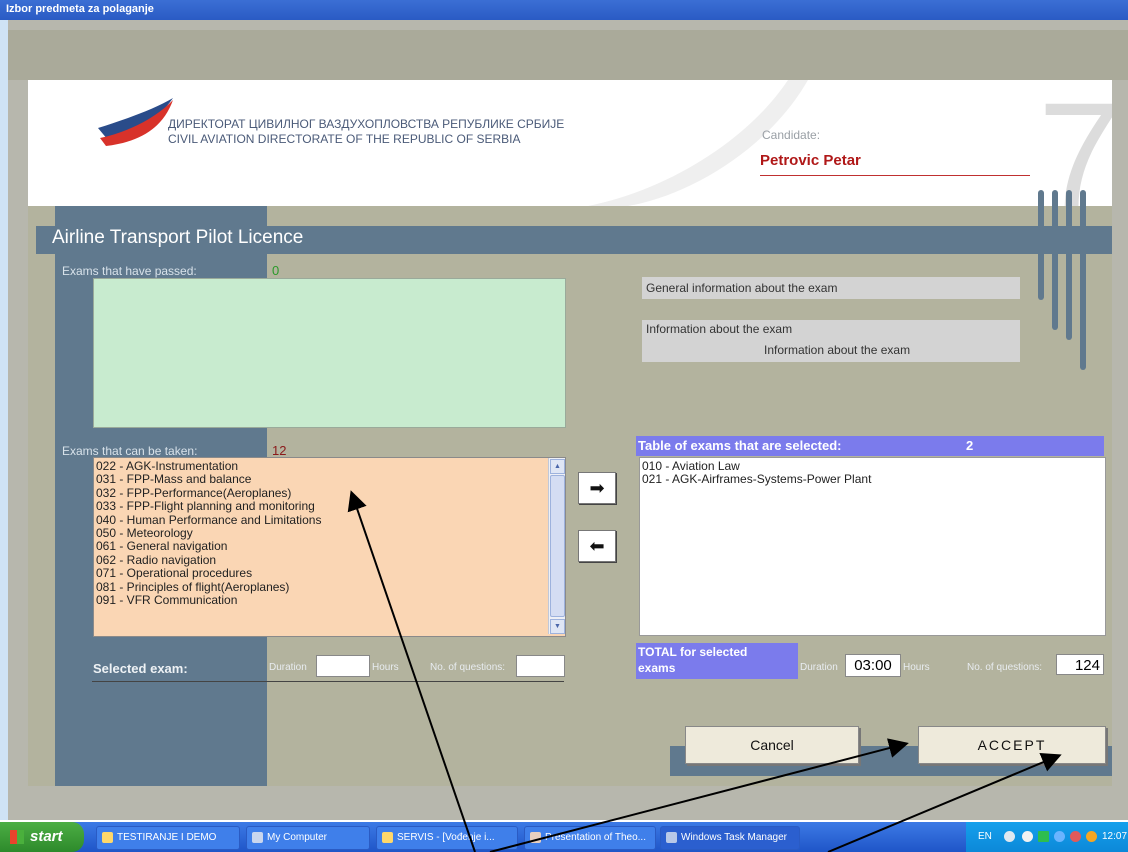  I want to click on window-title: Izbor predmeta za polaganje, so click(80, 9).